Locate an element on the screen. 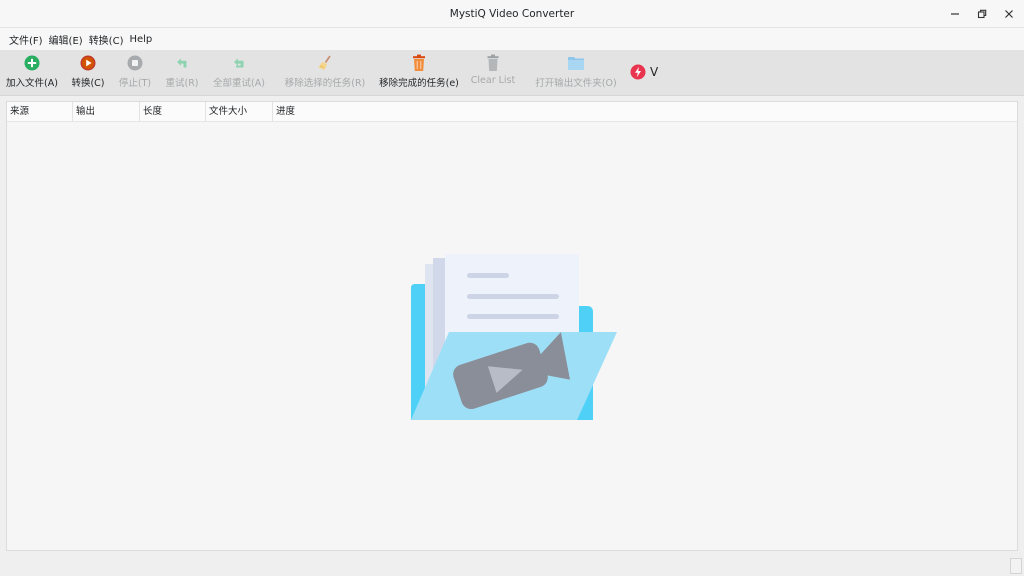  plus-circle-icon is located at coordinates (32, 63).